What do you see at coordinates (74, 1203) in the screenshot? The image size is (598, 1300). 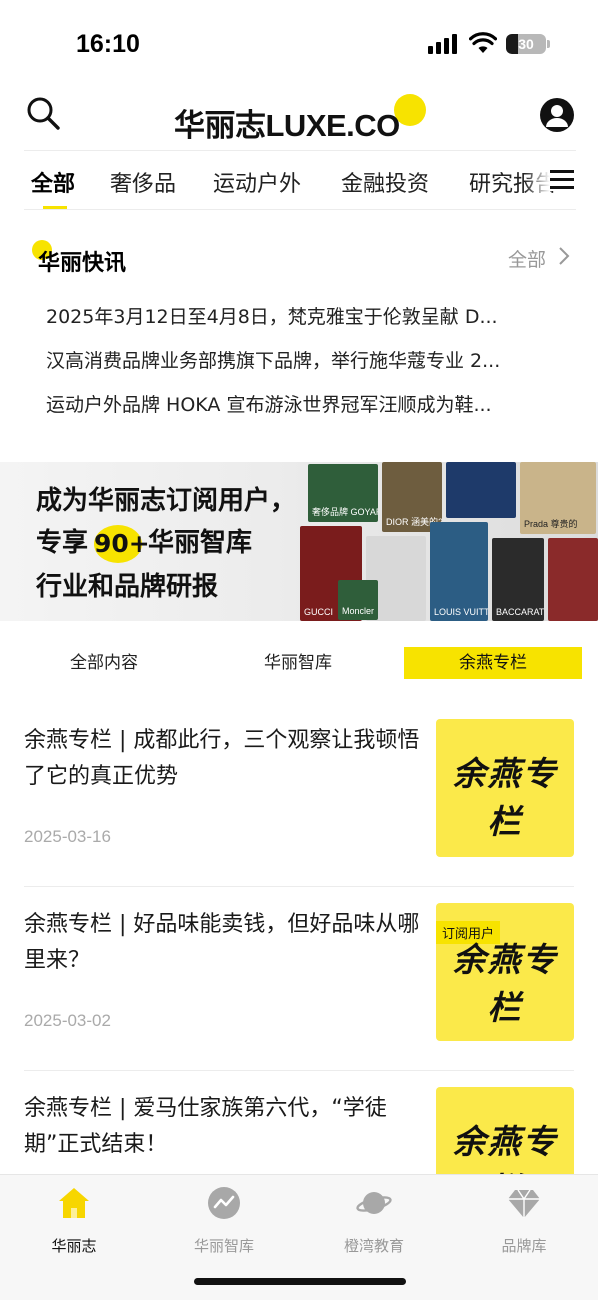 I see `home-icon` at bounding box center [74, 1203].